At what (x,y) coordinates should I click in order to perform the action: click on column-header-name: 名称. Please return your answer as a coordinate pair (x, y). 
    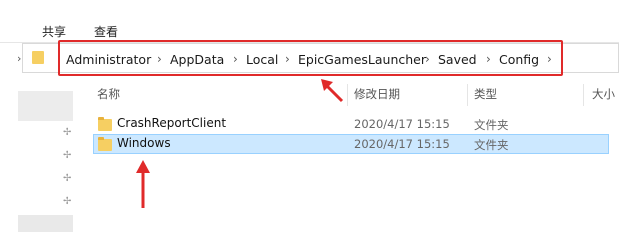
    Looking at the image, I should click on (108, 94).